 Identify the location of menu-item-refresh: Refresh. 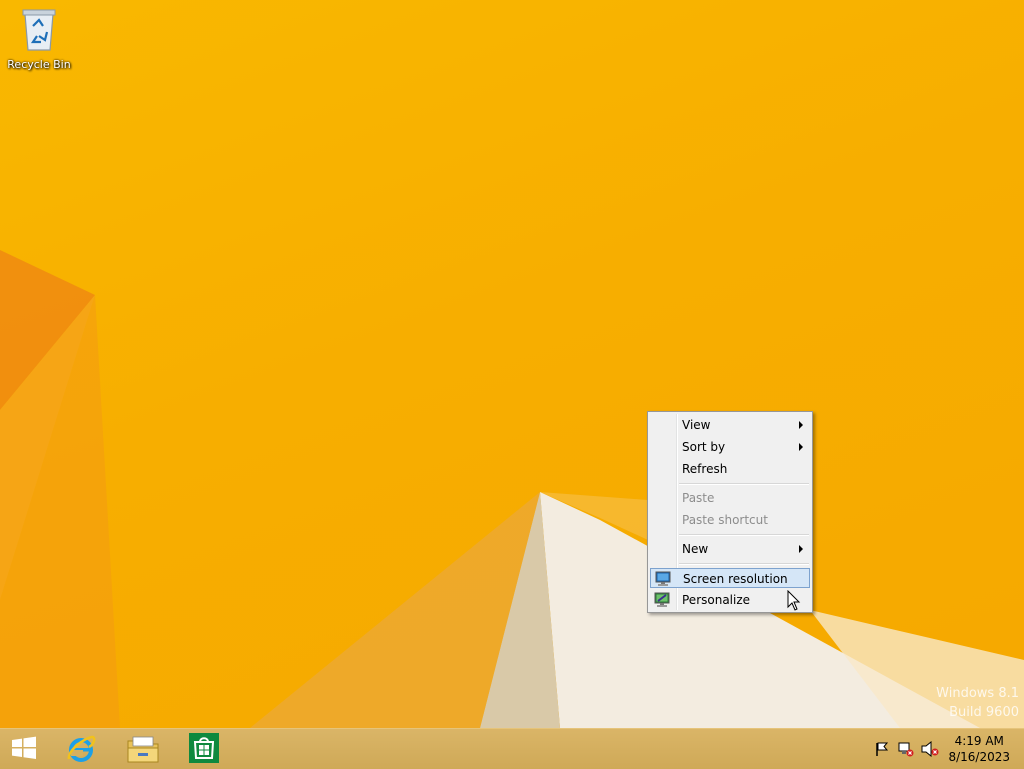
(730, 469).